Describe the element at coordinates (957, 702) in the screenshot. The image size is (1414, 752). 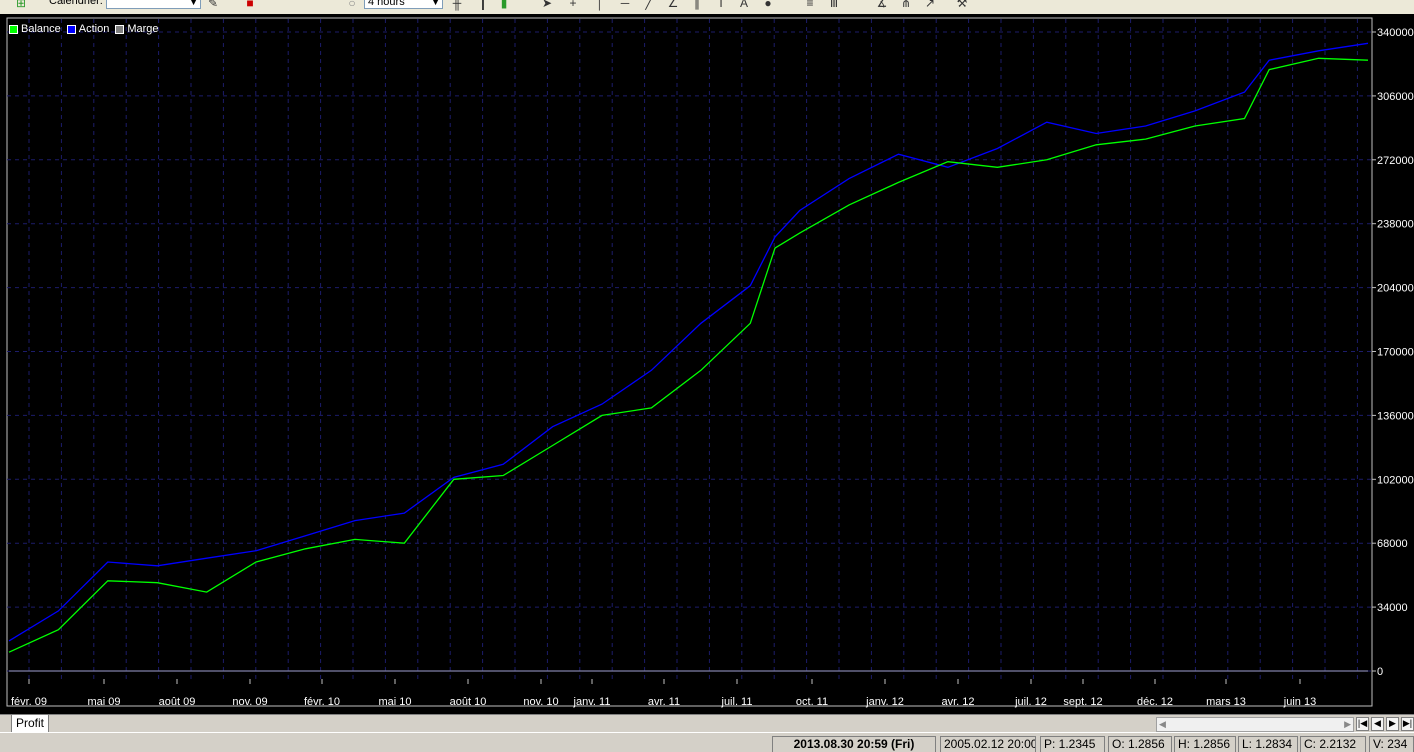
I see `x-tick-label: avr. 12` at that location.